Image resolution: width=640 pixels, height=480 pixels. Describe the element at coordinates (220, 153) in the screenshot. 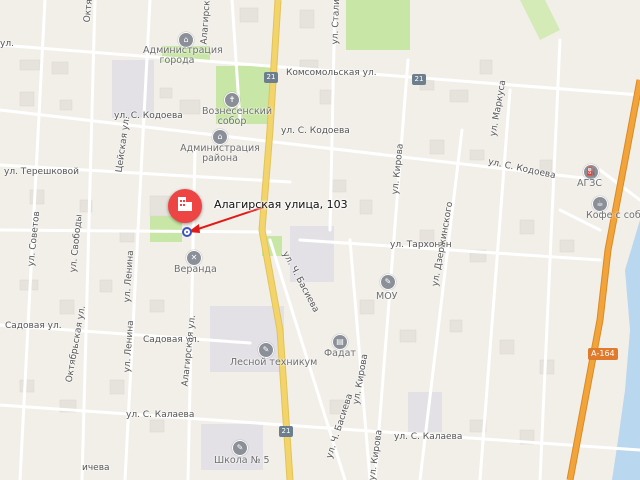

I see `poi-label: Администрация района` at that location.